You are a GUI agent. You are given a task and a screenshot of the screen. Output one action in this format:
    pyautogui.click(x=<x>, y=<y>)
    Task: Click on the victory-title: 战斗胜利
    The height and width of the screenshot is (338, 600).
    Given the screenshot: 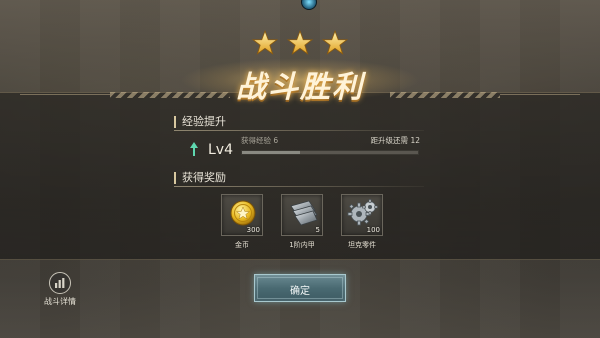 What is the action you would take?
    pyautogui.click(x=300, y=87)
    